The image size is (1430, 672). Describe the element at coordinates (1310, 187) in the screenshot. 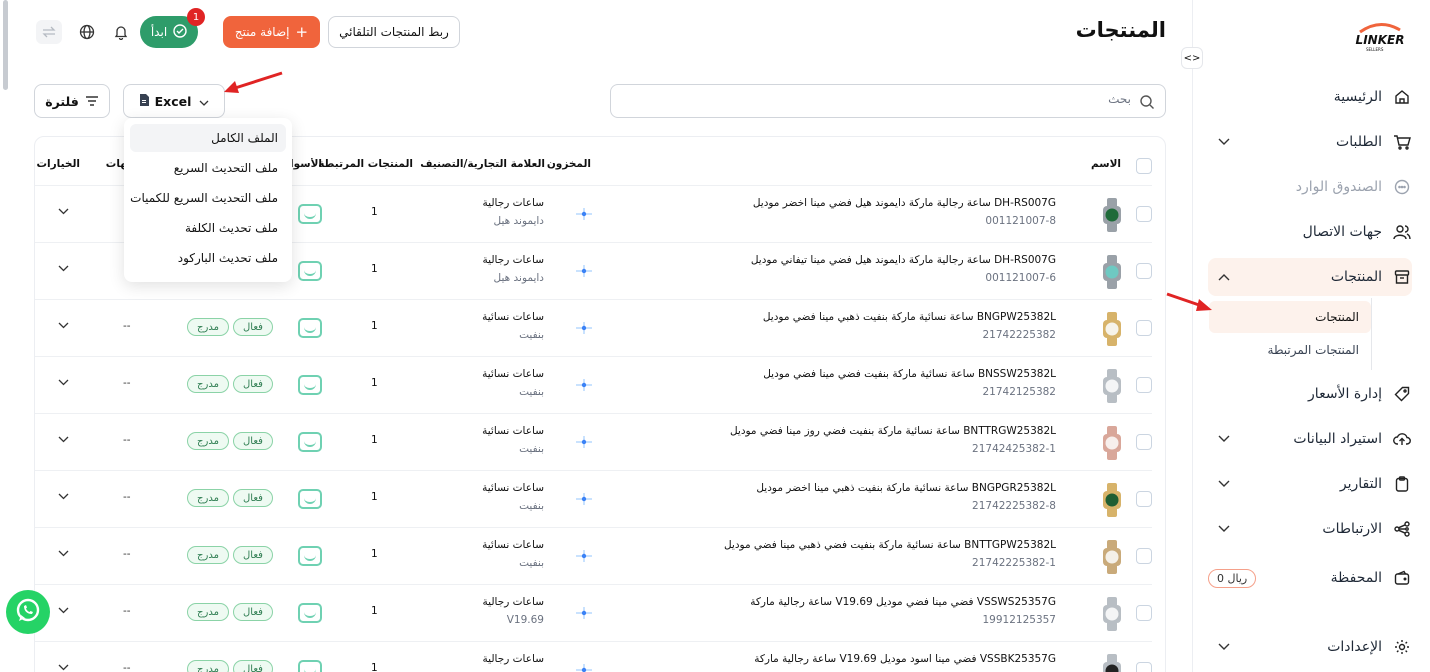

I see `sidebar-item-inbox: الصندوق الوارد` at that location.